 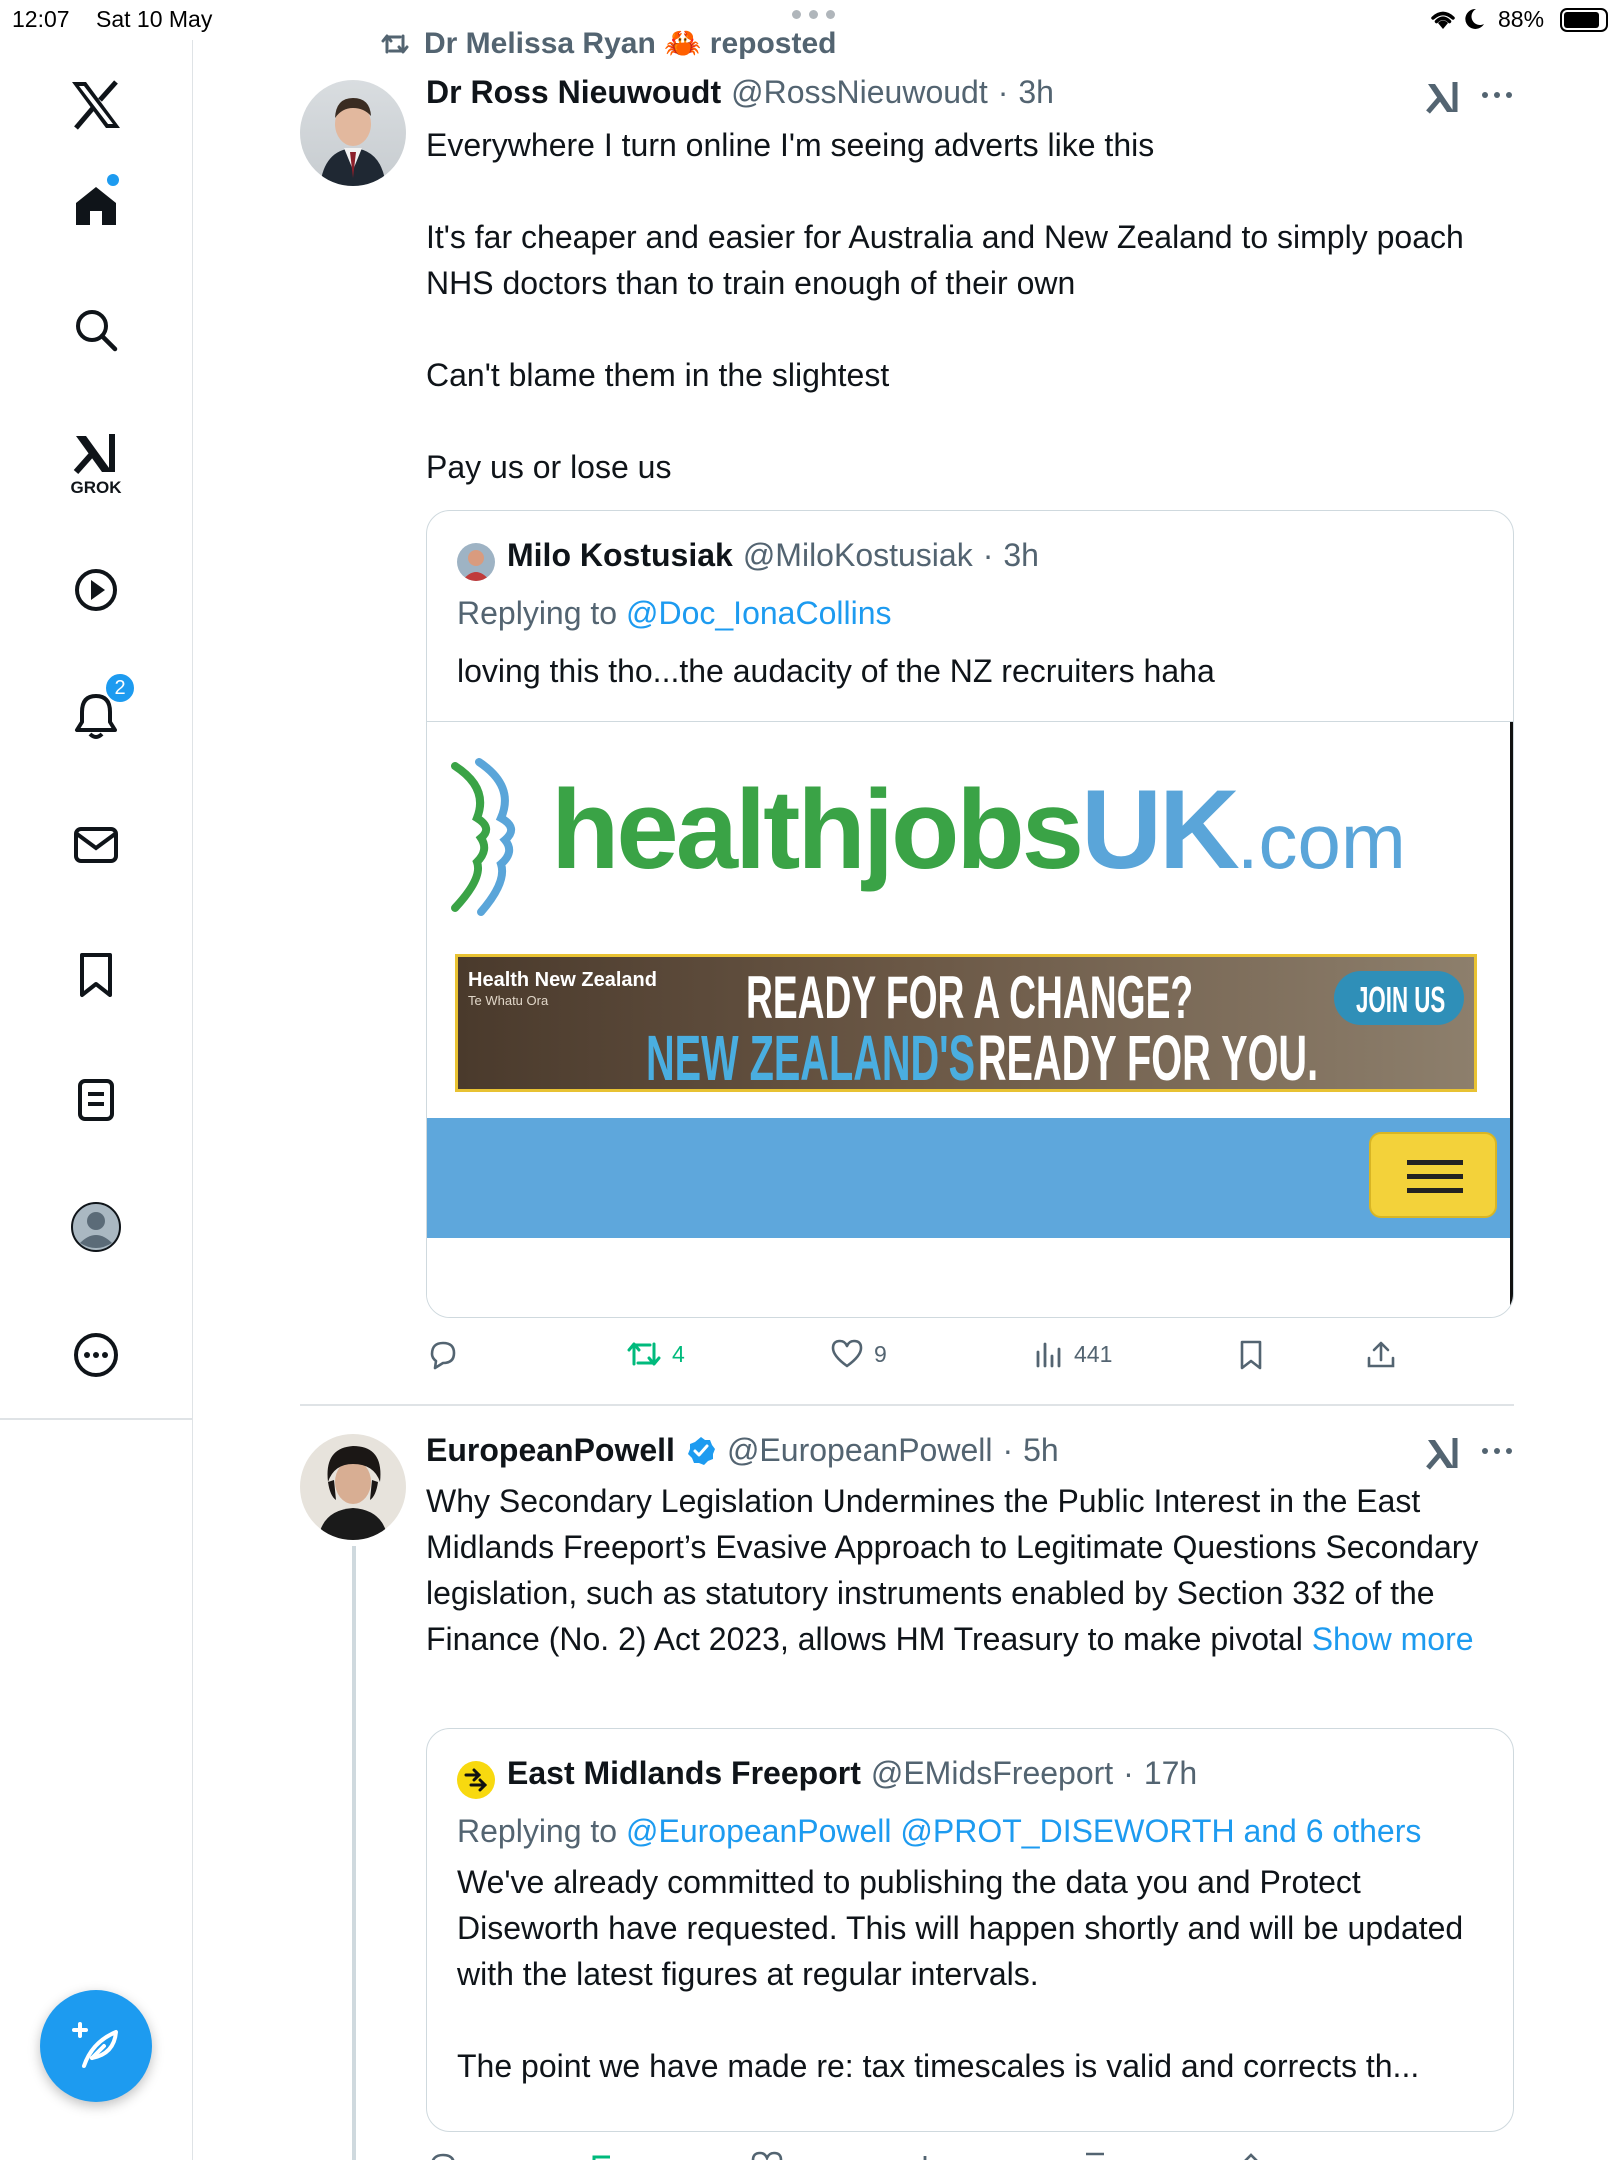 I want to click on sidebar-item-bookmarks, so click(x=96, y=975).